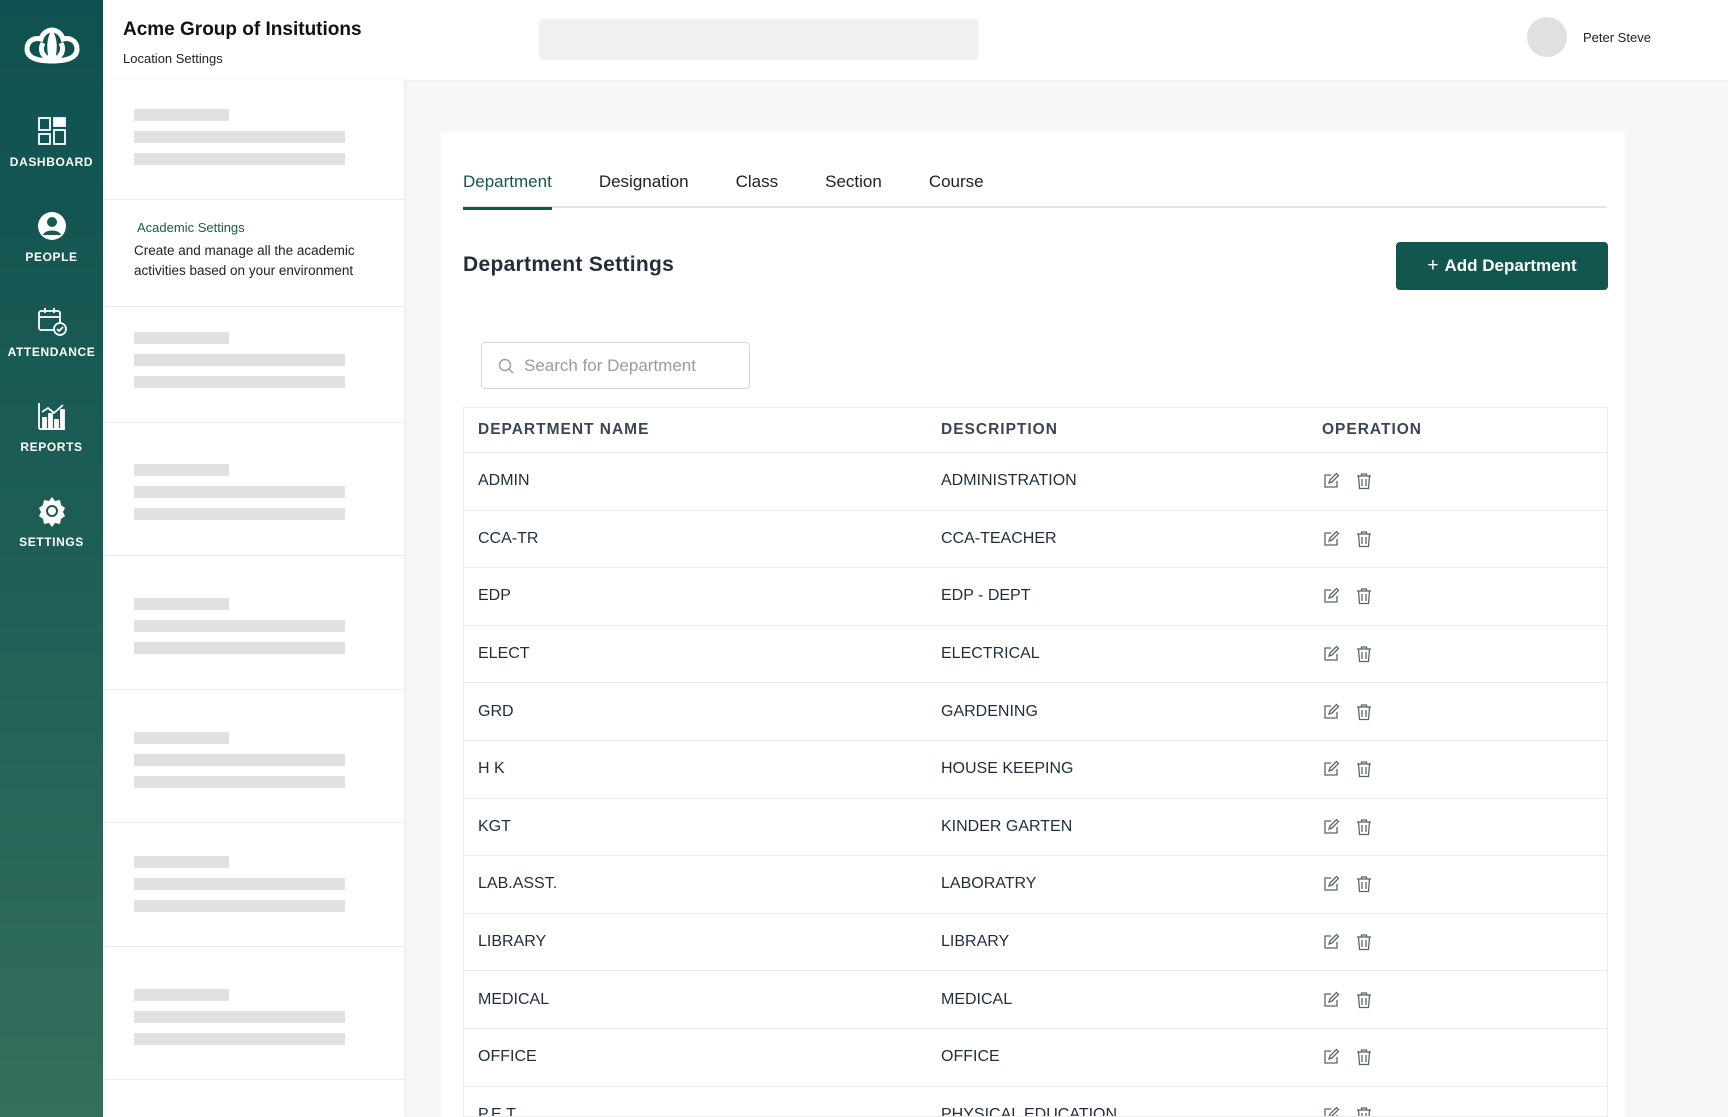  What do you see at coordinates (702, 430) in the screenshot?
I see `column-header-name: DEPARTMENT NAME` at bounding box center [702, 430].